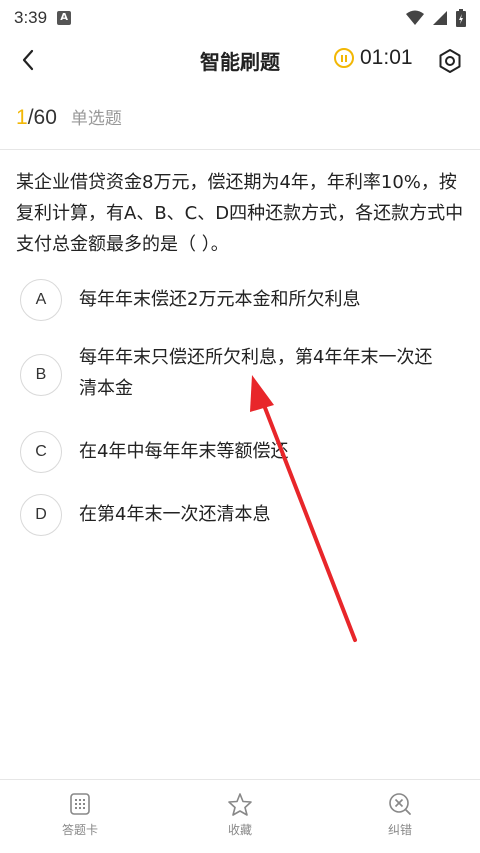 The height and width of the screenshot is (853, 480). What do you see at coordinates (440, 18) in the screenshot?
I see `signal-icon` at bounding box center [440, 18].